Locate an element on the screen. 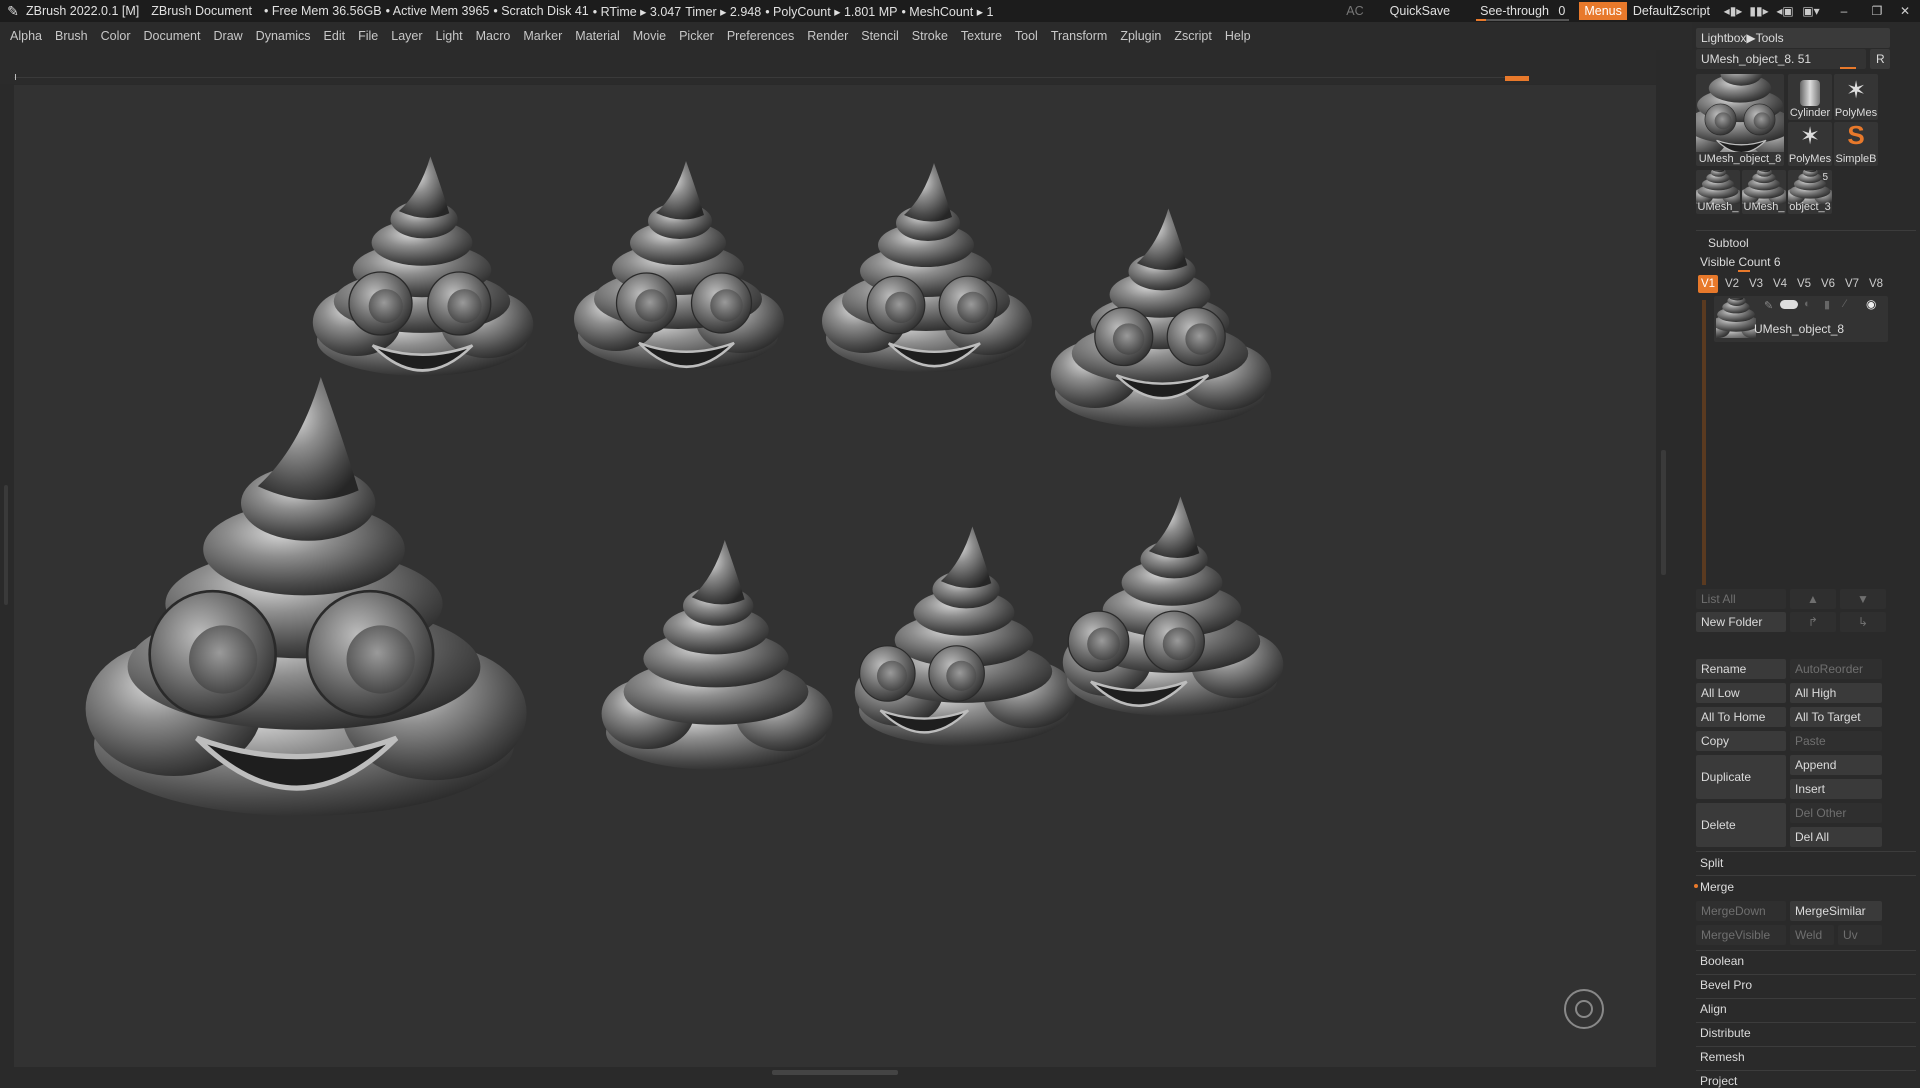 This screenshot has height=1088, width=1920. auto-reorder-button: AutoReorder is located at coordinates (1836, 669).